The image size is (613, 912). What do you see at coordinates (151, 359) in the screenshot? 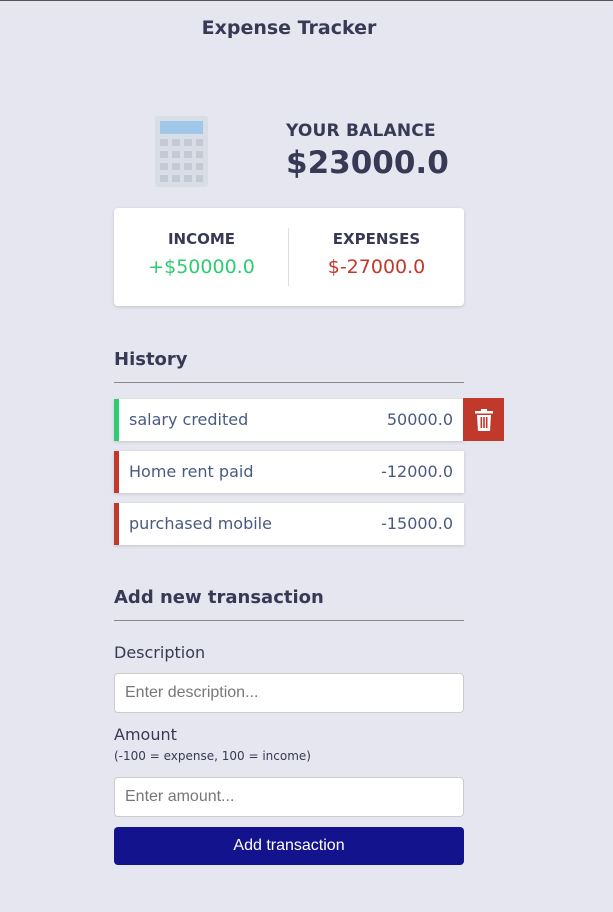
I see `history-title: History` at bounding box center [151, 359].